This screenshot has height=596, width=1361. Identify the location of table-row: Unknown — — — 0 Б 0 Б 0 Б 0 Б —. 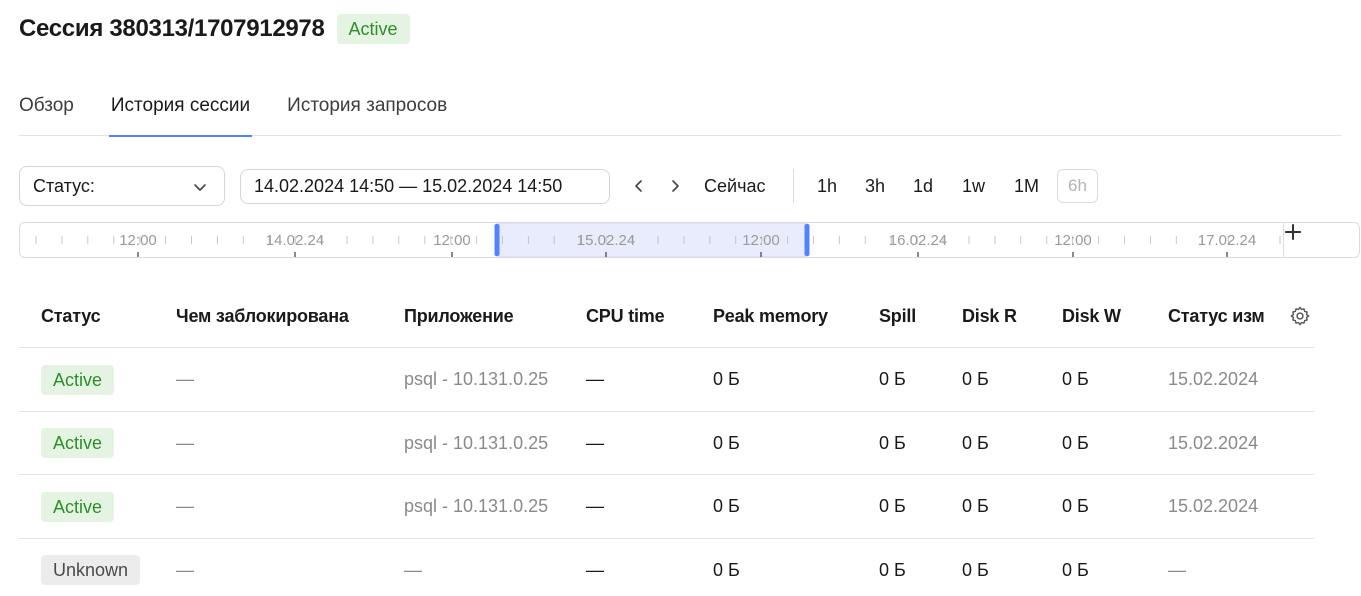
(666, 567).